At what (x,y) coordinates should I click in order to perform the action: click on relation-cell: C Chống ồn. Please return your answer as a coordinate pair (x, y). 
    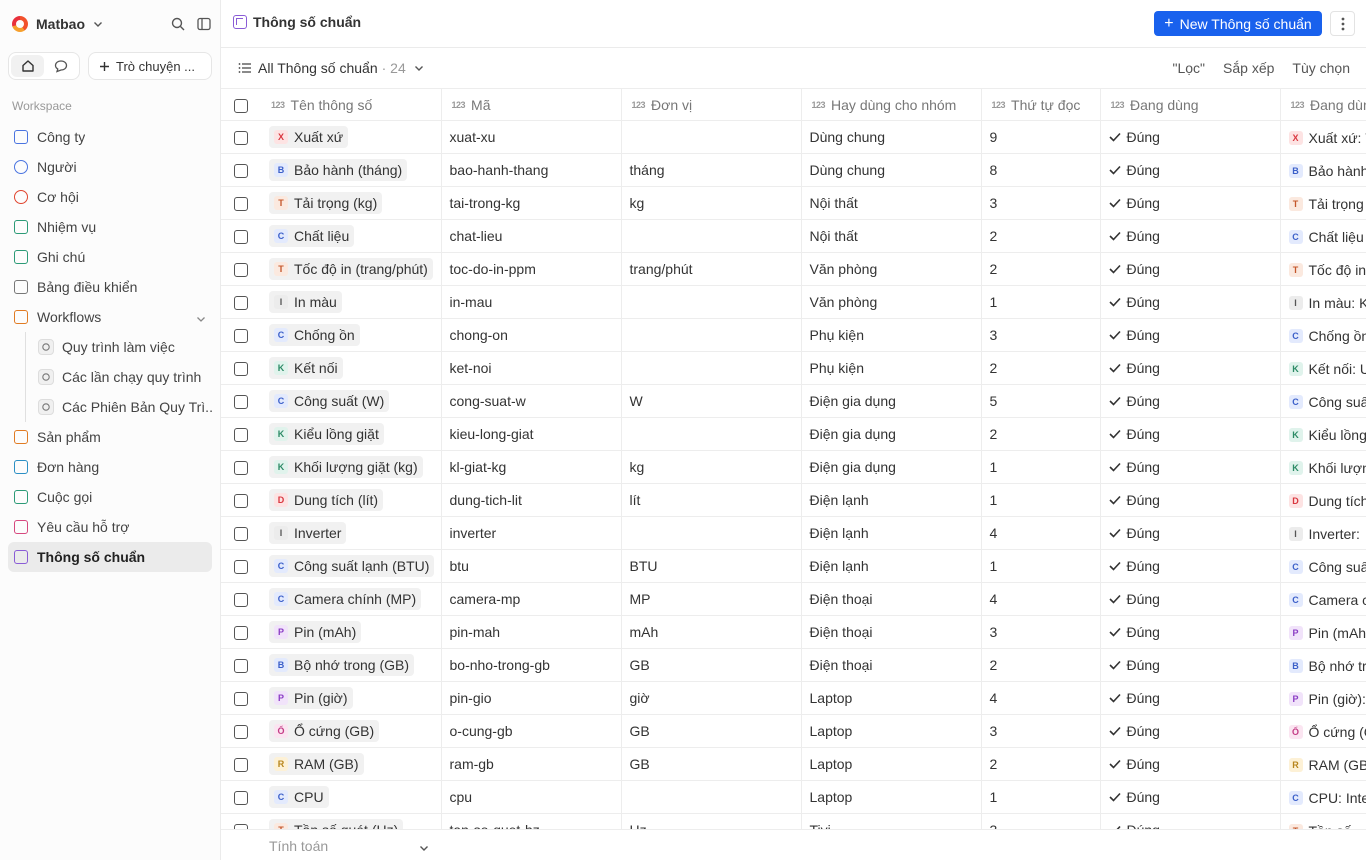
    Looking at the image, I should click on (1323, 335).